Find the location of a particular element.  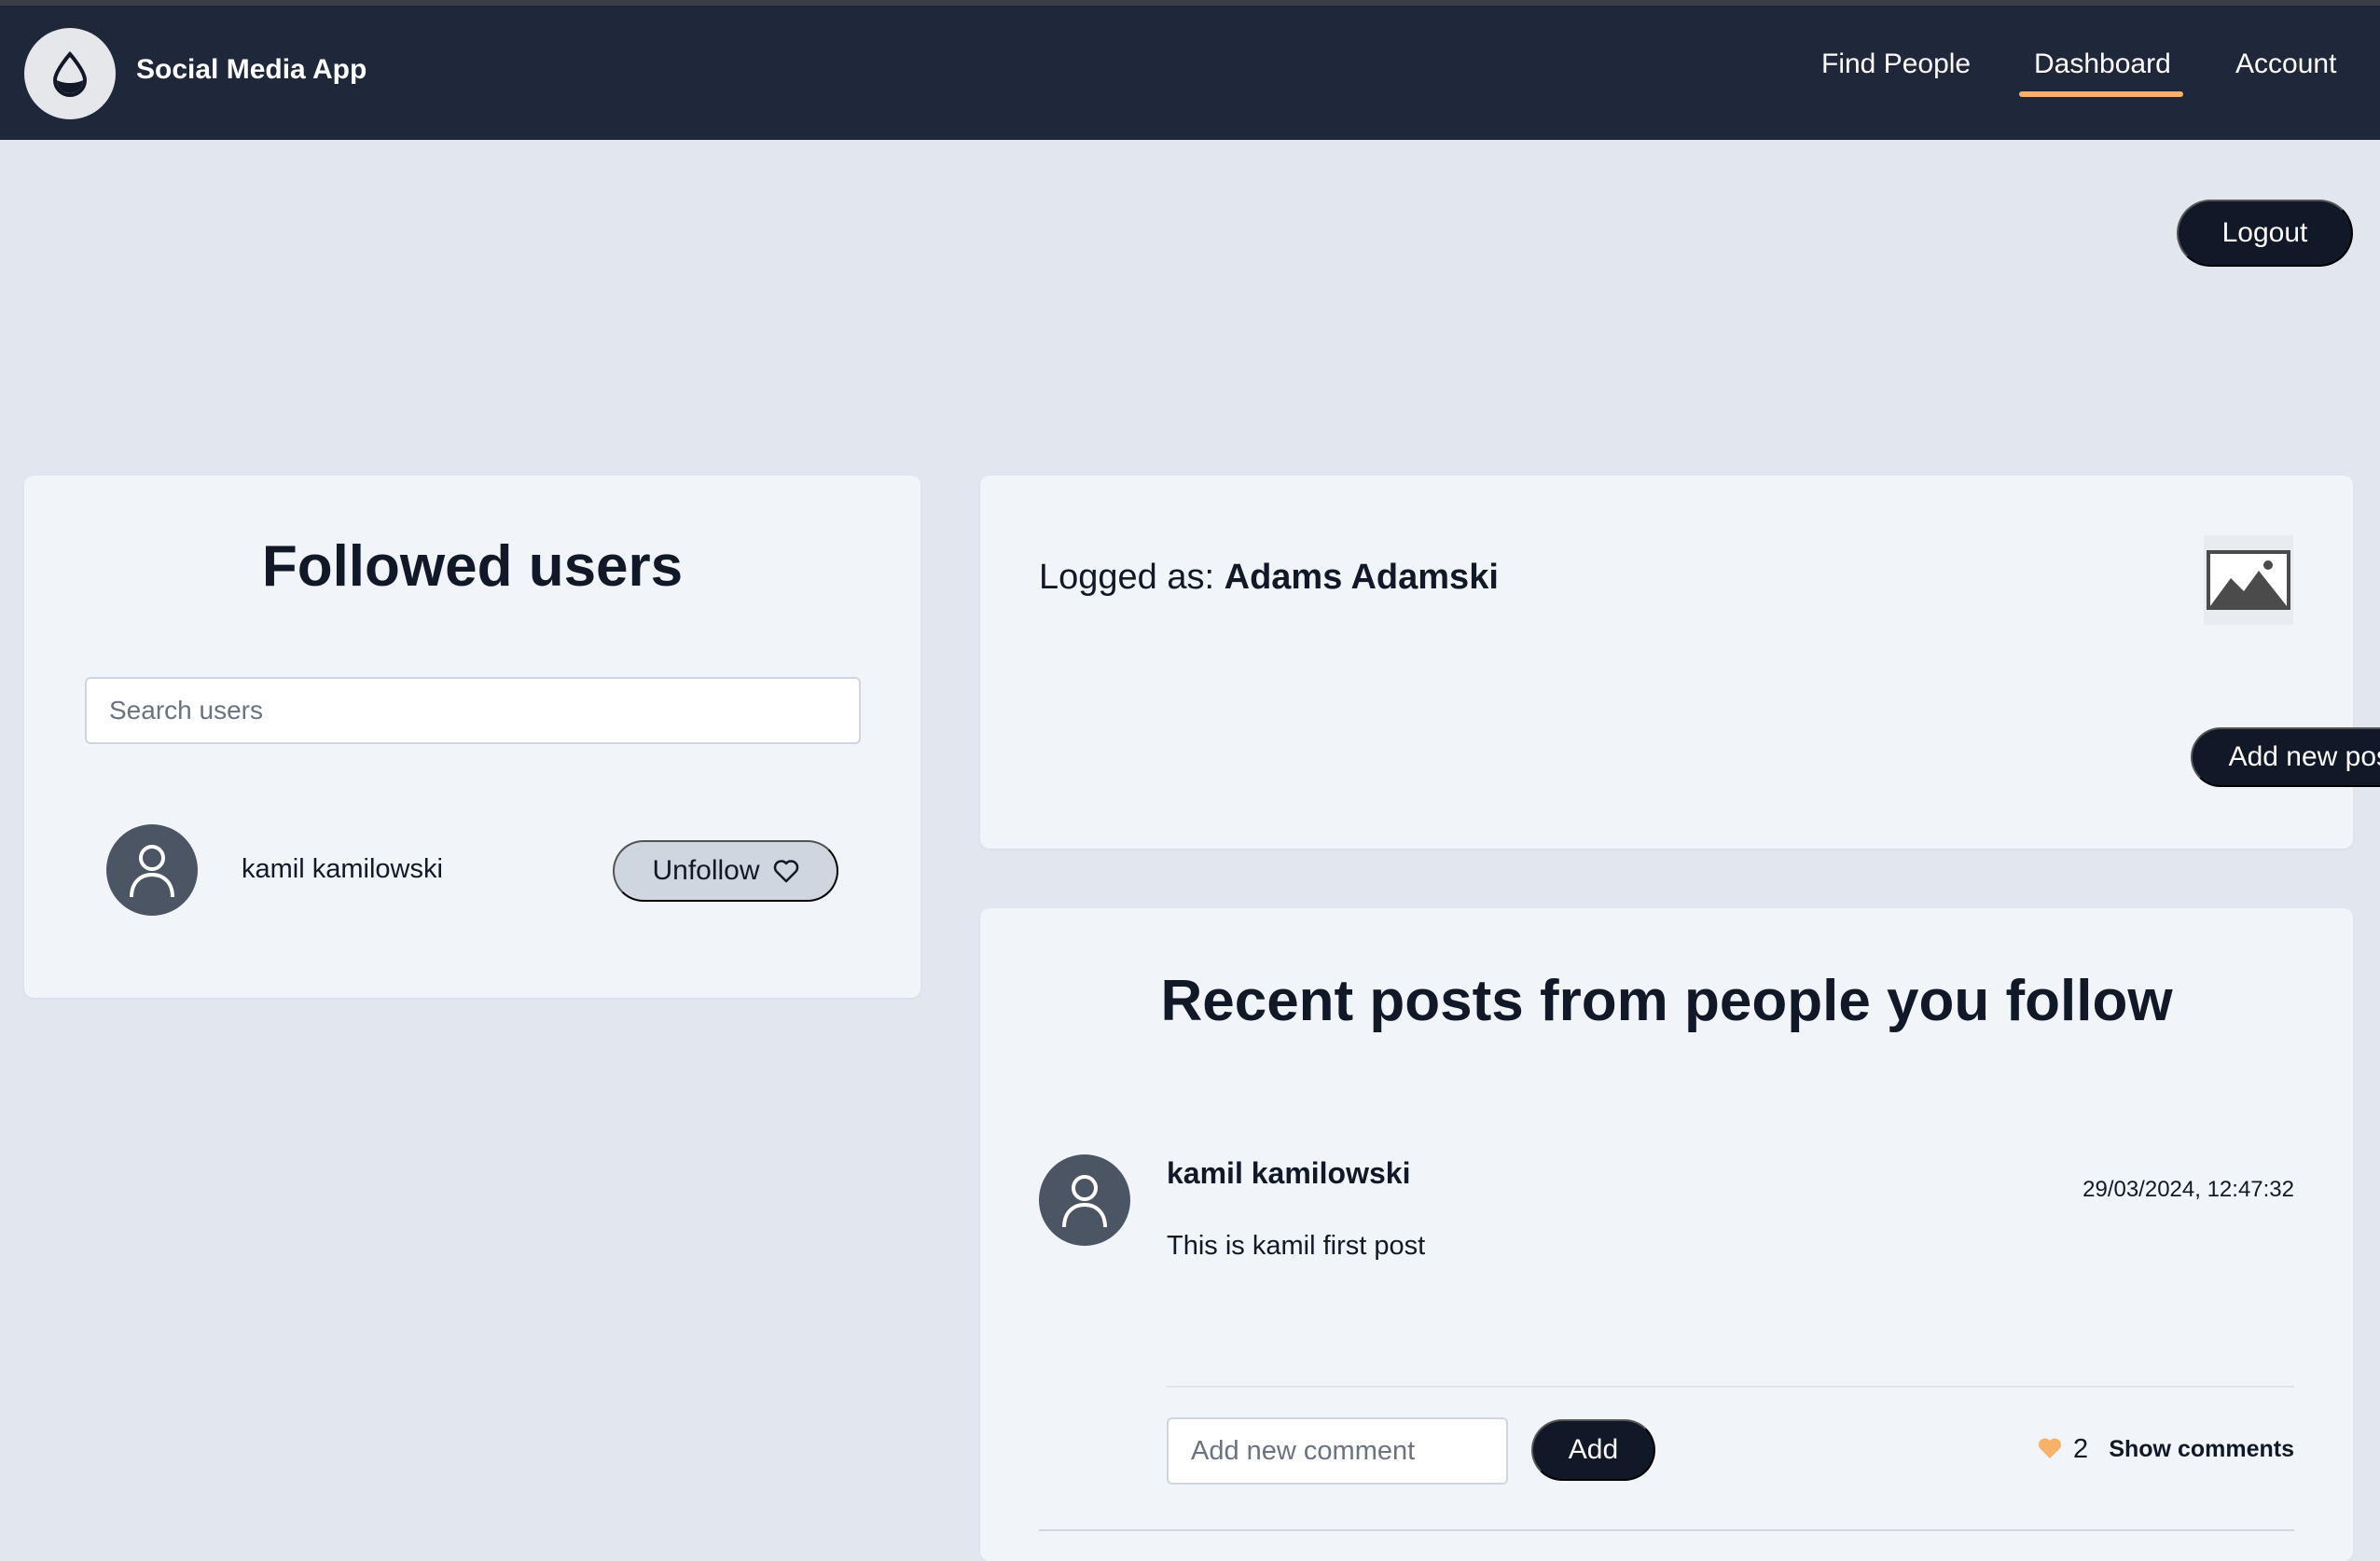

post-author-name: kamil kamilowski is located at coordinates (1288, 1173).